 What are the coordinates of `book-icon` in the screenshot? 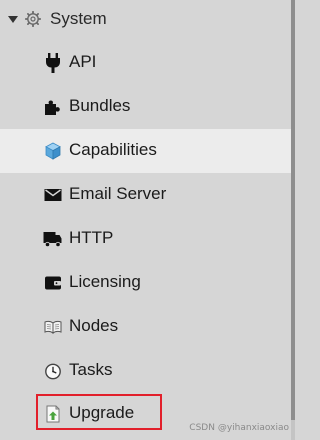 It's located at (53, 327).